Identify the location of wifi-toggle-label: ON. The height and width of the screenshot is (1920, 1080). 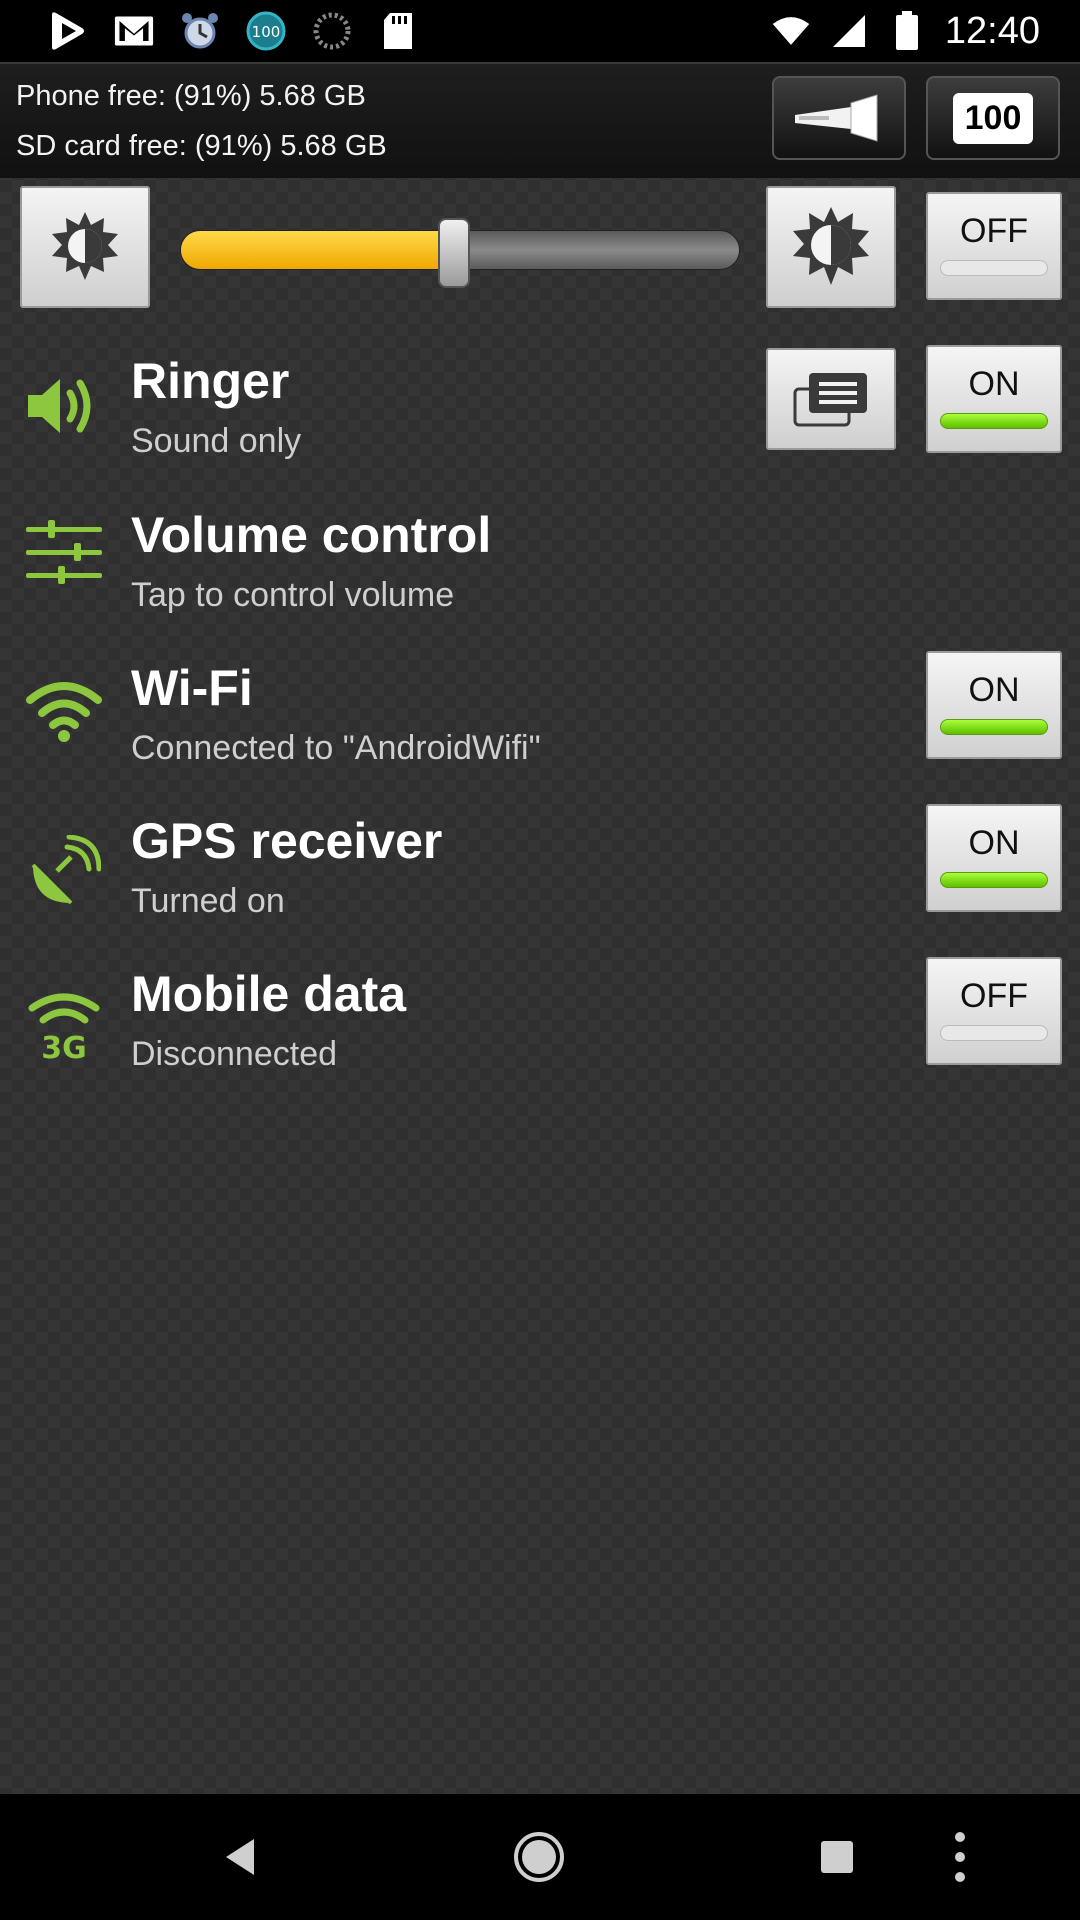
(994, 690).